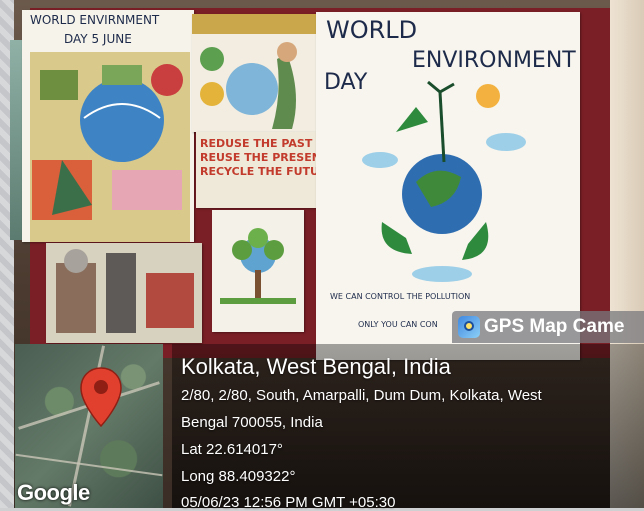 The image size is (644, 511). What do you see at coordinates (252, 422) in the screenshot?
I see `address-line-2: Bengal 700055, India` at bounding box center [252, 422].